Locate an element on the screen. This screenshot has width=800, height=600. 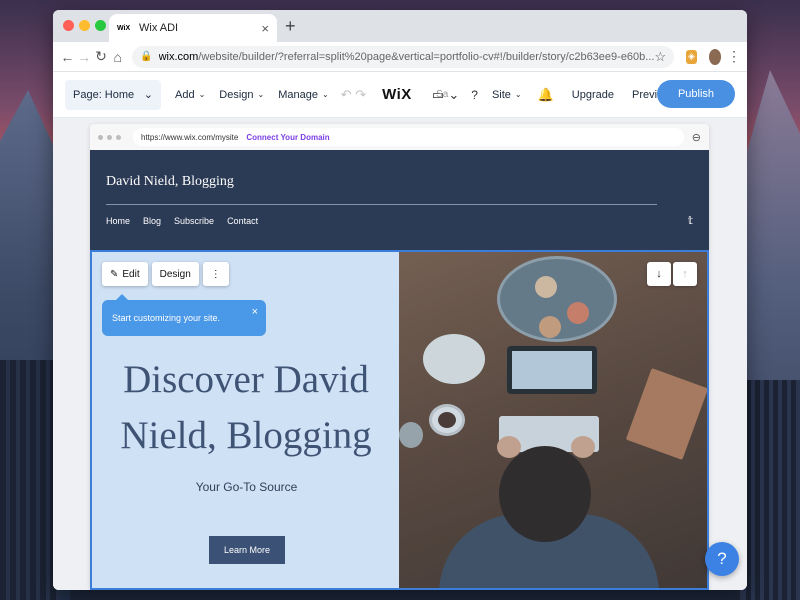
new-tab-button: + is located at coordinates (290, 26).